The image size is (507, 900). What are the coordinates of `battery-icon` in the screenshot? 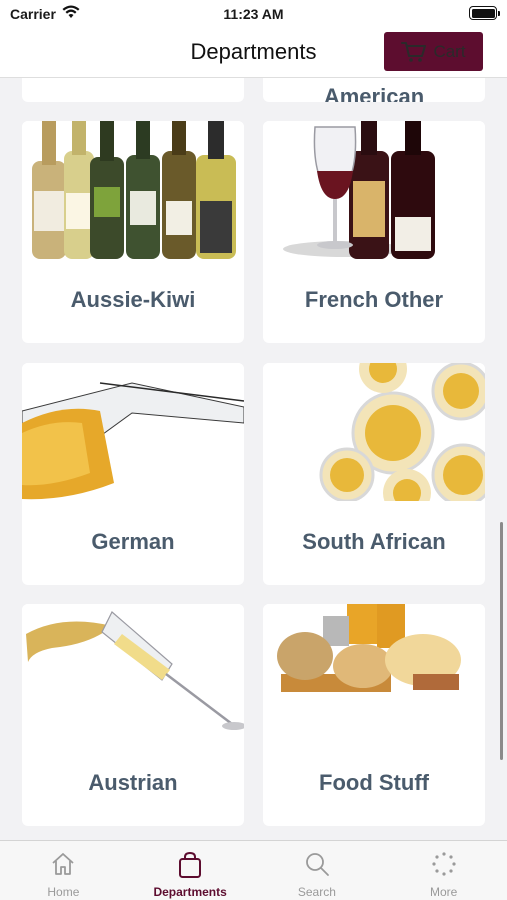 It's located at (484, 13).